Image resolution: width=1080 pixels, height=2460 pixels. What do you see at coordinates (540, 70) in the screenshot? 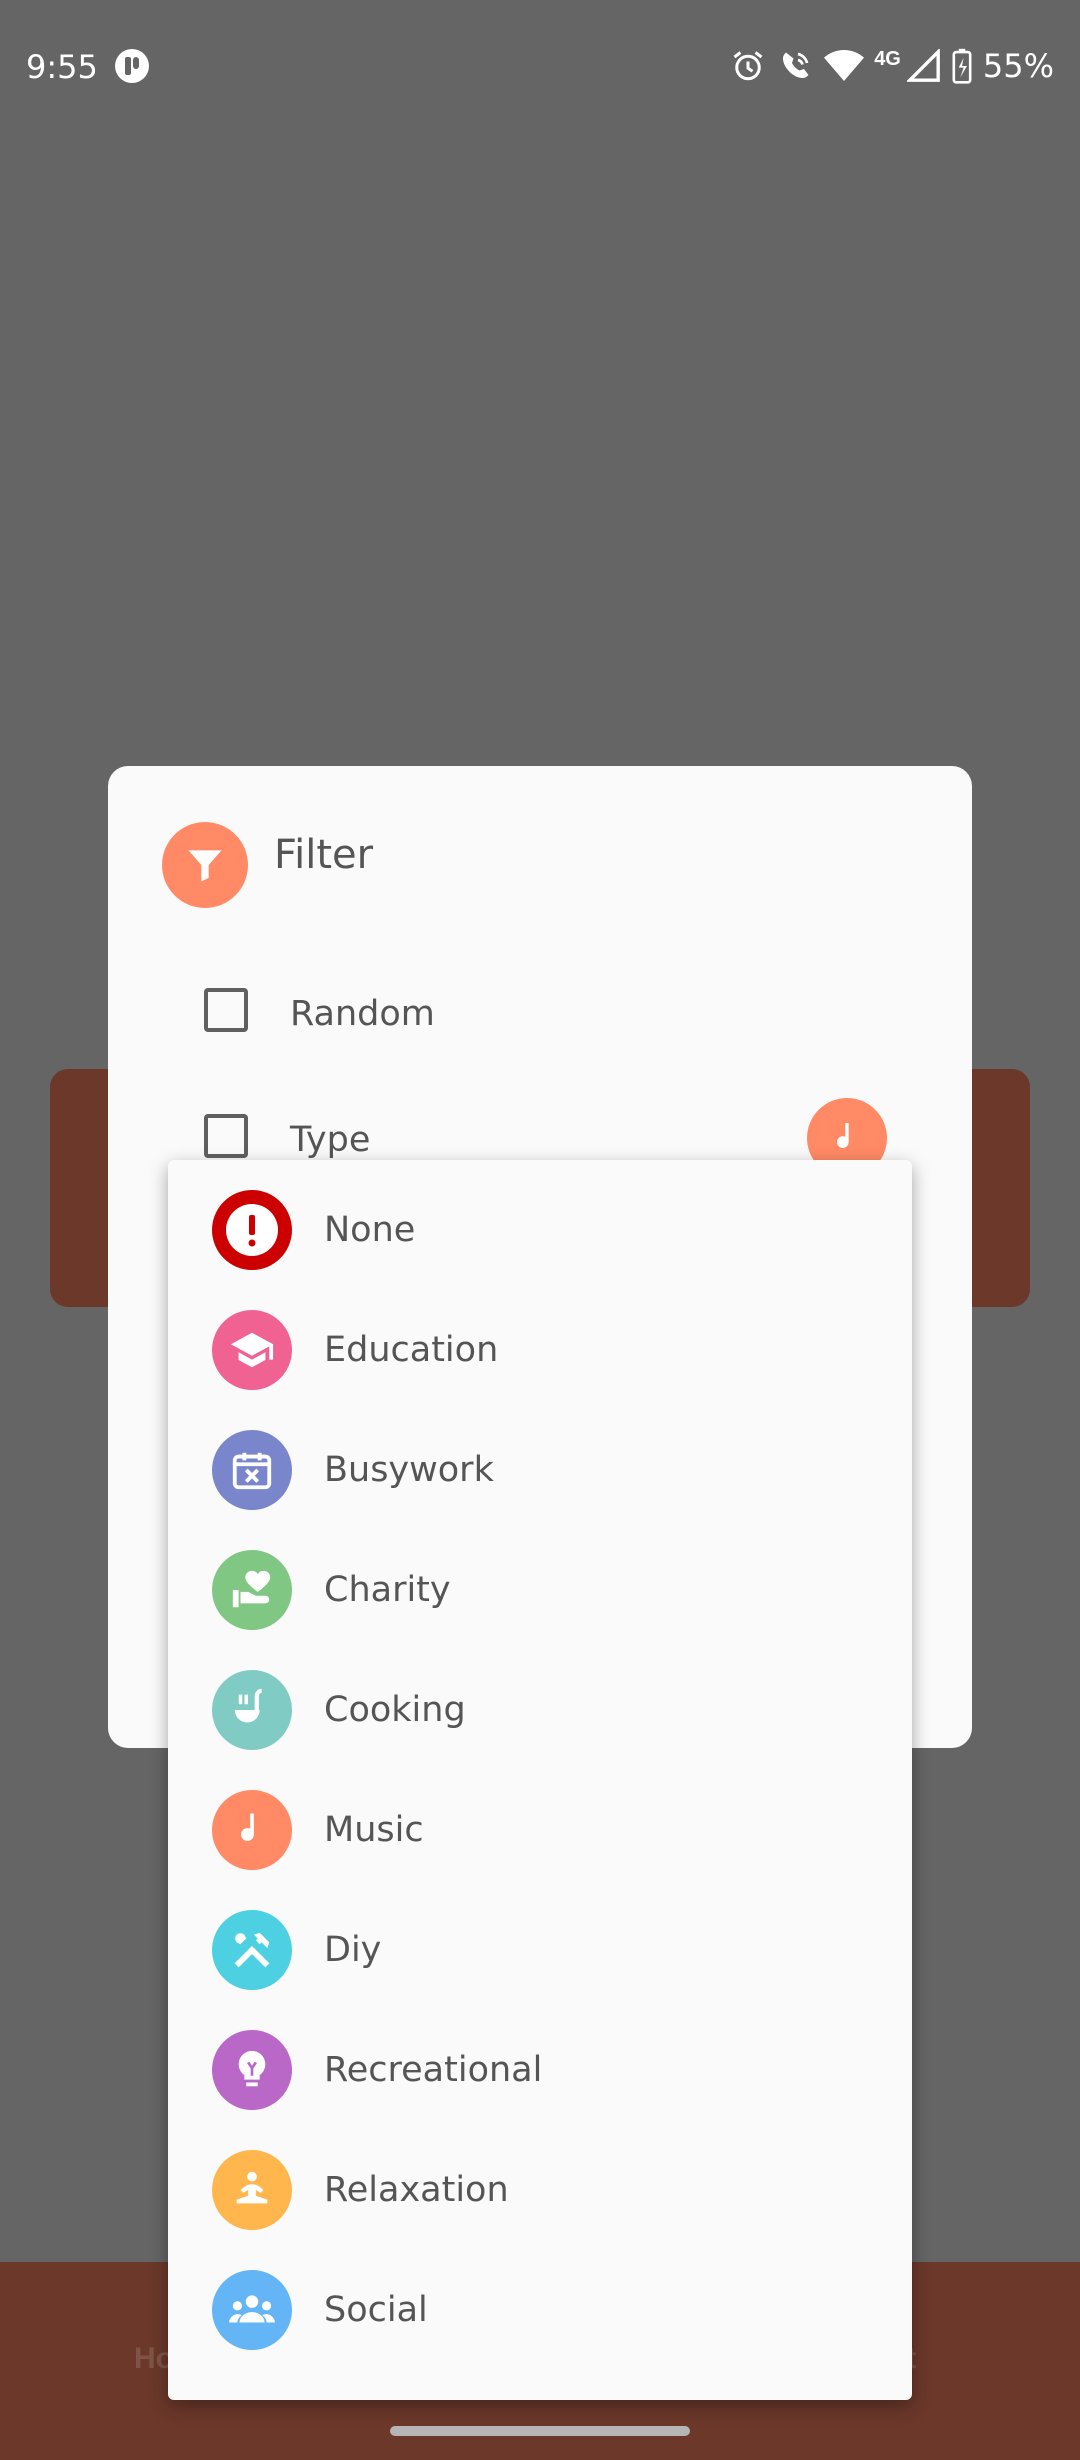
I see `status-bar: 9:55 4G 55%` at bounding box center [540, 70].